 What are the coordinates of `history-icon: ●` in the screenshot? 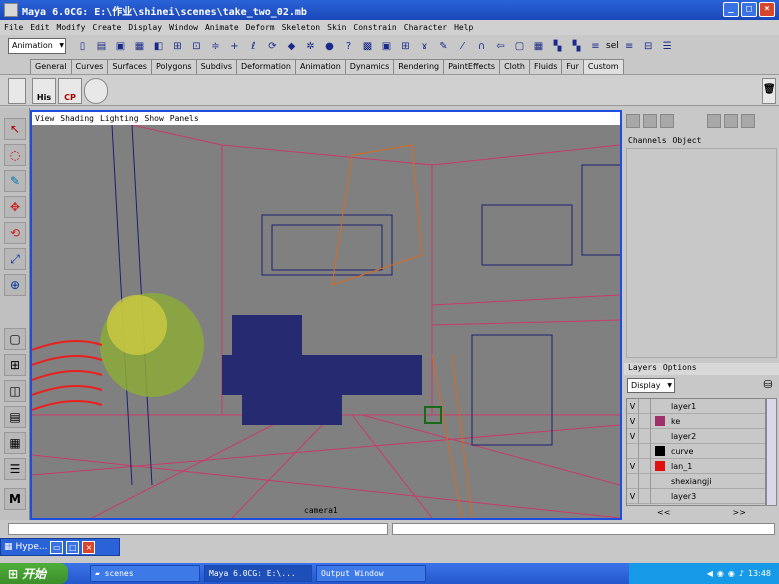 It's located at (329, 46).